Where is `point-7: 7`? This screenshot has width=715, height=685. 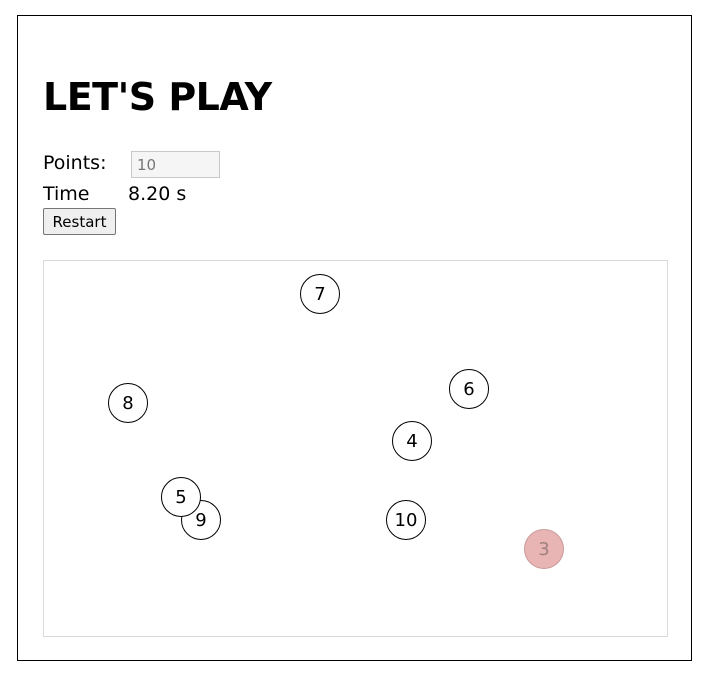
point-7: 7 is located at coordinates (320, 294).